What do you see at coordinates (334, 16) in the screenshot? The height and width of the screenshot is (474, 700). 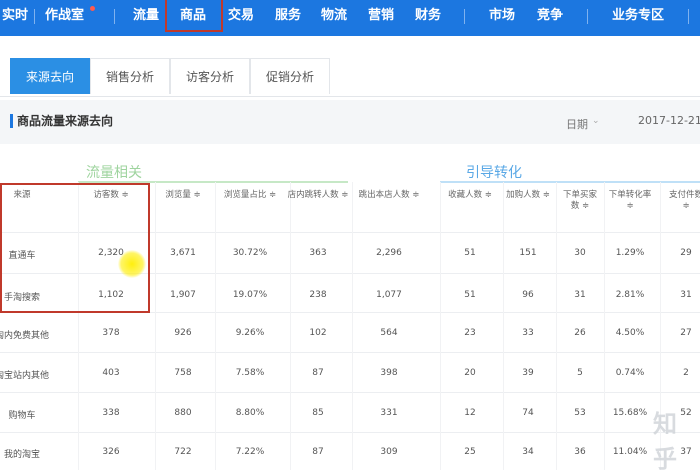 I see `nav-item-logistics: 物流` at bounding box center [334, 16].